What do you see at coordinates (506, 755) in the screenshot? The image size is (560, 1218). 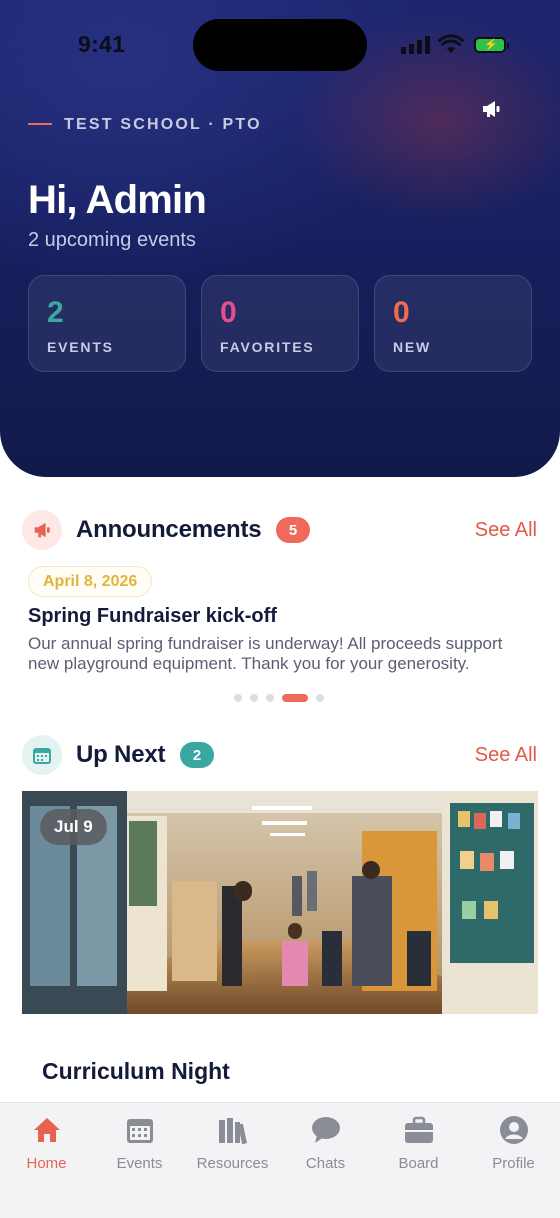 I see `up-next-see-all-link: See All` at bounding box center [506, 755].